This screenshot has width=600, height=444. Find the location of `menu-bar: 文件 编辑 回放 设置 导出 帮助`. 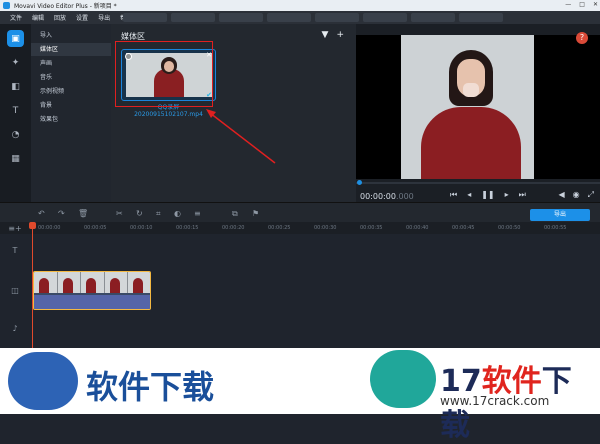

menu-bar: 文件 编辑 回放 设置 导出 帮助 is located at coordinates (300, 17).